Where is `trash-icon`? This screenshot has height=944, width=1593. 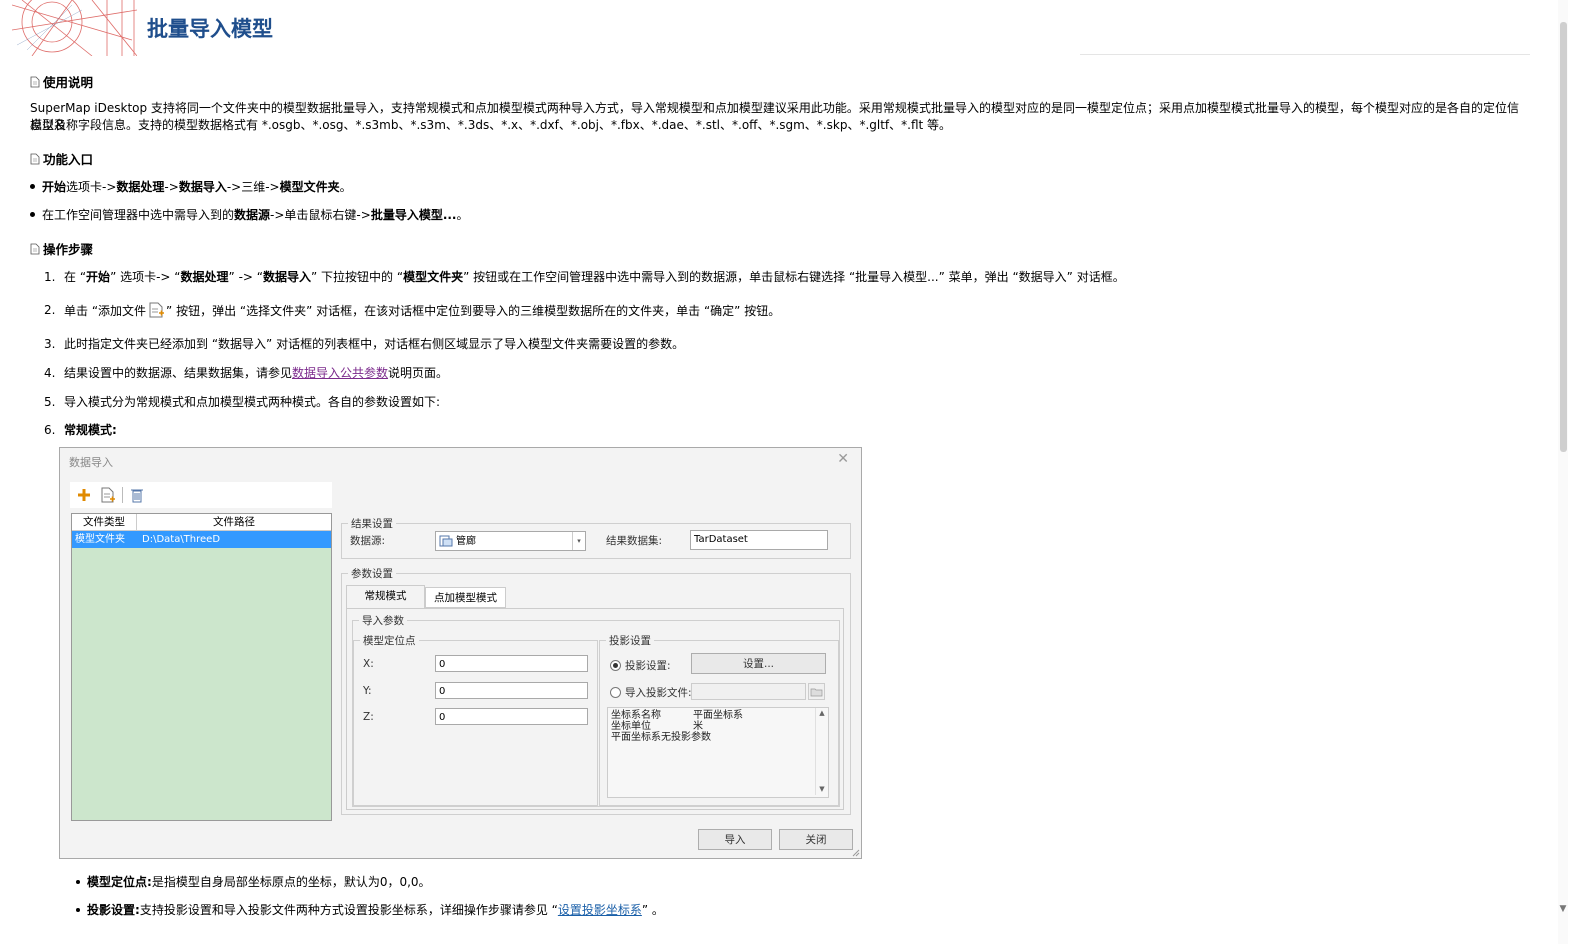
trash-icon is located at coordinates (137, 495).